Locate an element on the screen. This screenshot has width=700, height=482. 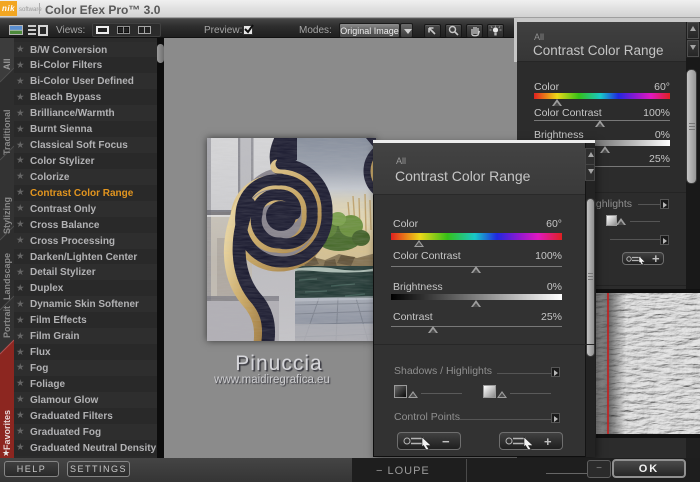
svg-text: Traditional is located at coordinates (7, 132).